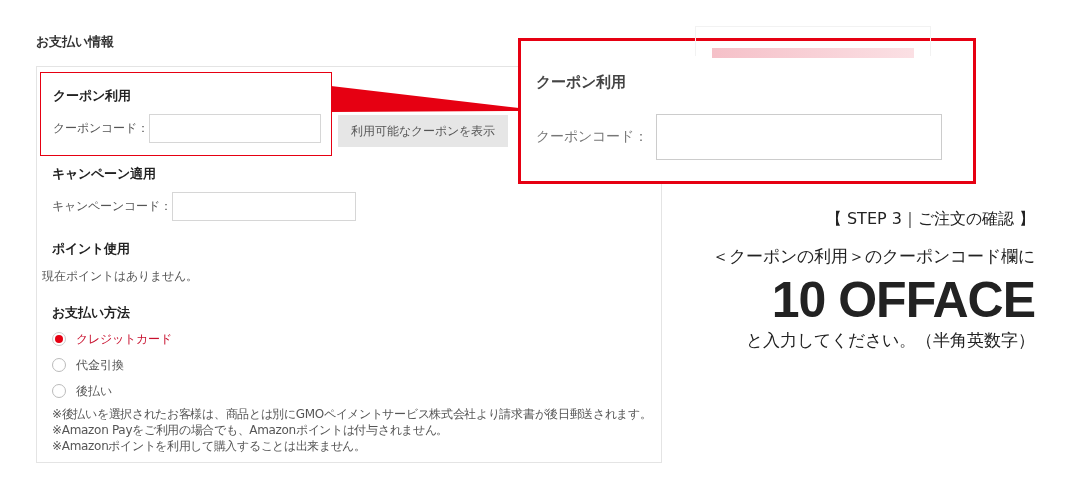  Describe the element at coordinates (104, 173) in the screenshot. I see `section-heading: キャンペーン適用` at that location.